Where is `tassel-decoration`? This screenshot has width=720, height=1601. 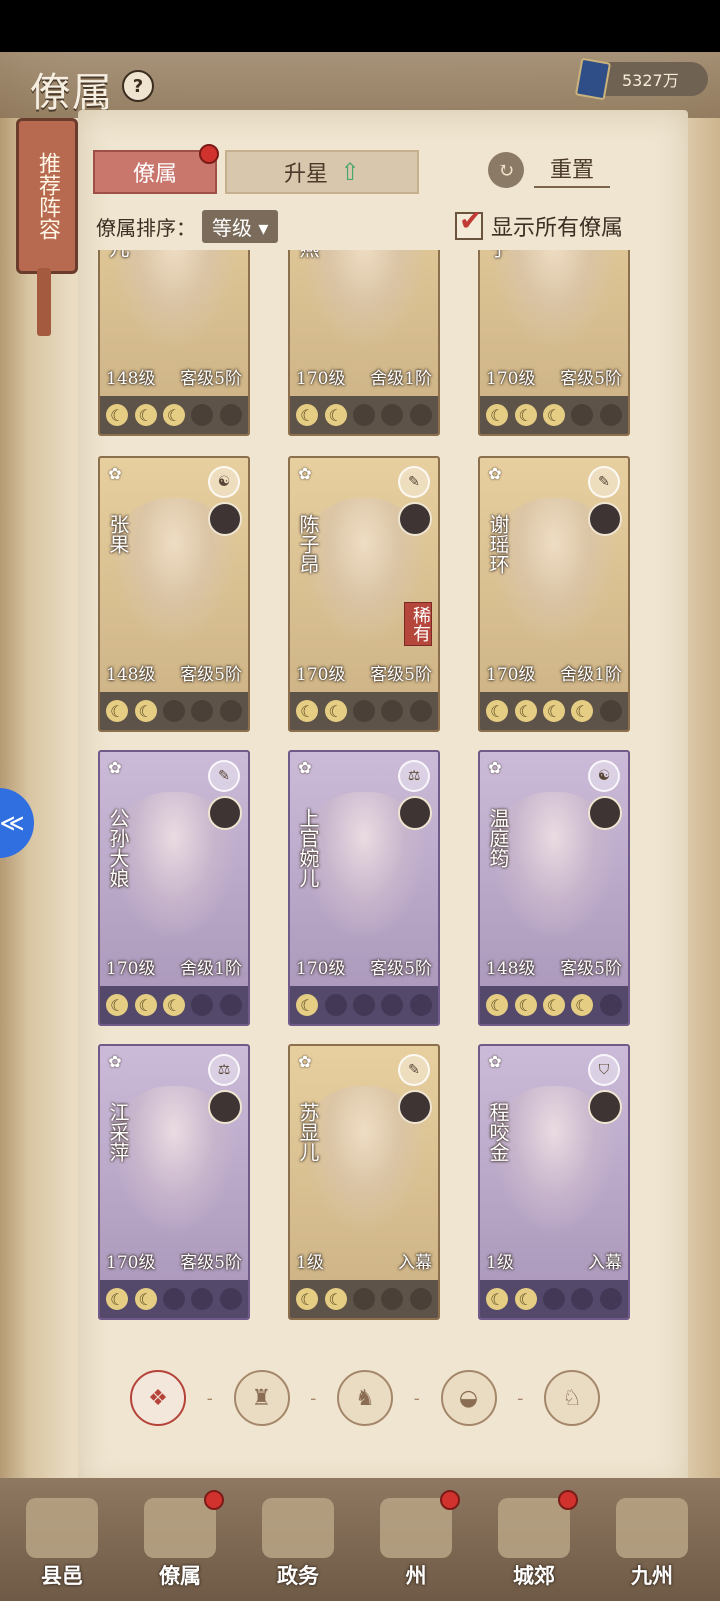
tassel-decoration is located at coordinates (44, 302).